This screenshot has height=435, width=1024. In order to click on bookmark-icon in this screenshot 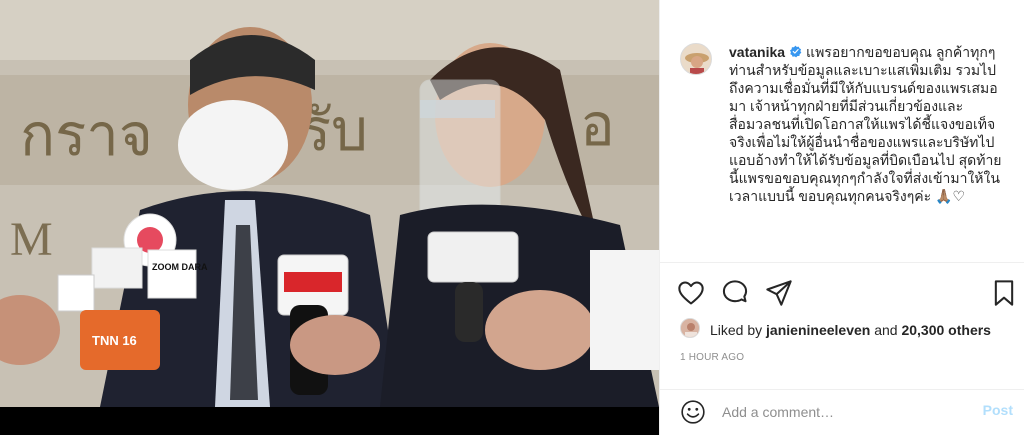, I will do `click(1004, 293)`.